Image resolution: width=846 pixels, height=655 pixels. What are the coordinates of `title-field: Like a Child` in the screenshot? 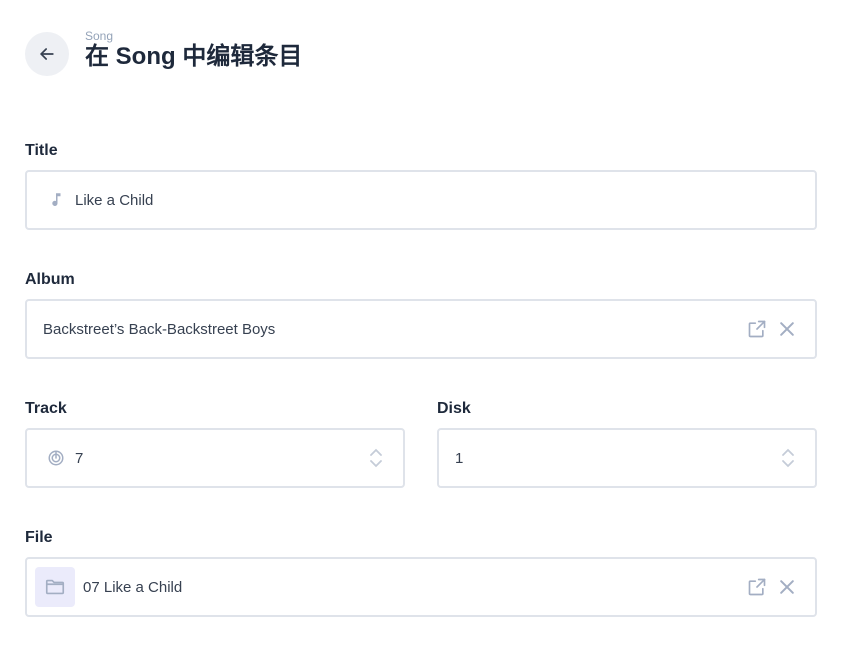 It's located at (421, 200).